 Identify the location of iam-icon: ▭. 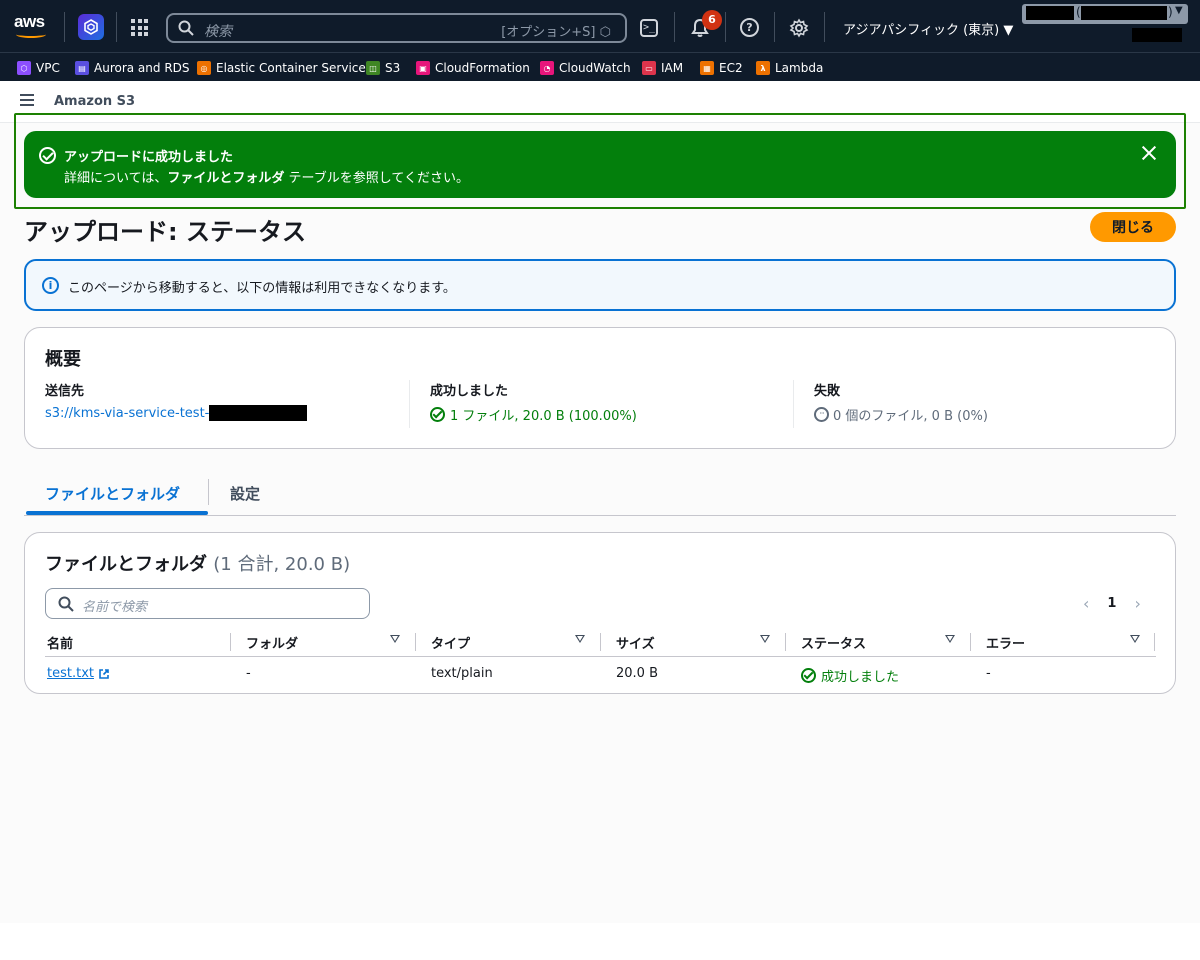
(649, 68).